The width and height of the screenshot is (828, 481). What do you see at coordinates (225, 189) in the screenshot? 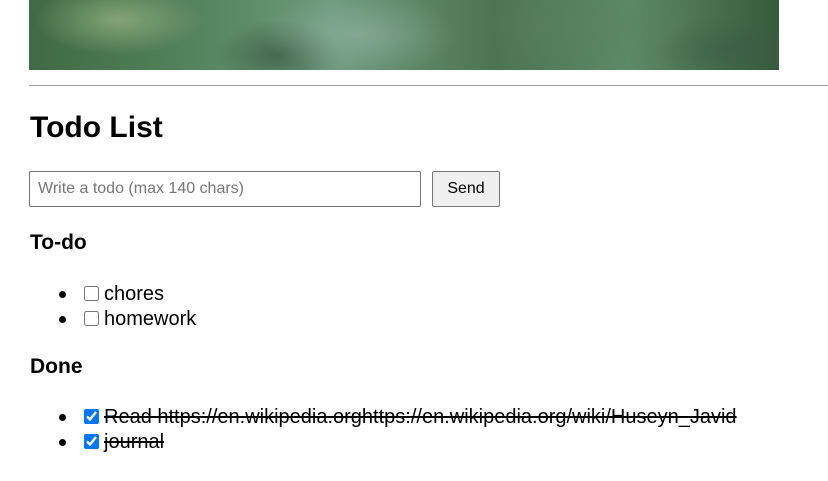
I see `todo-input` at bounding box center [225, 189].